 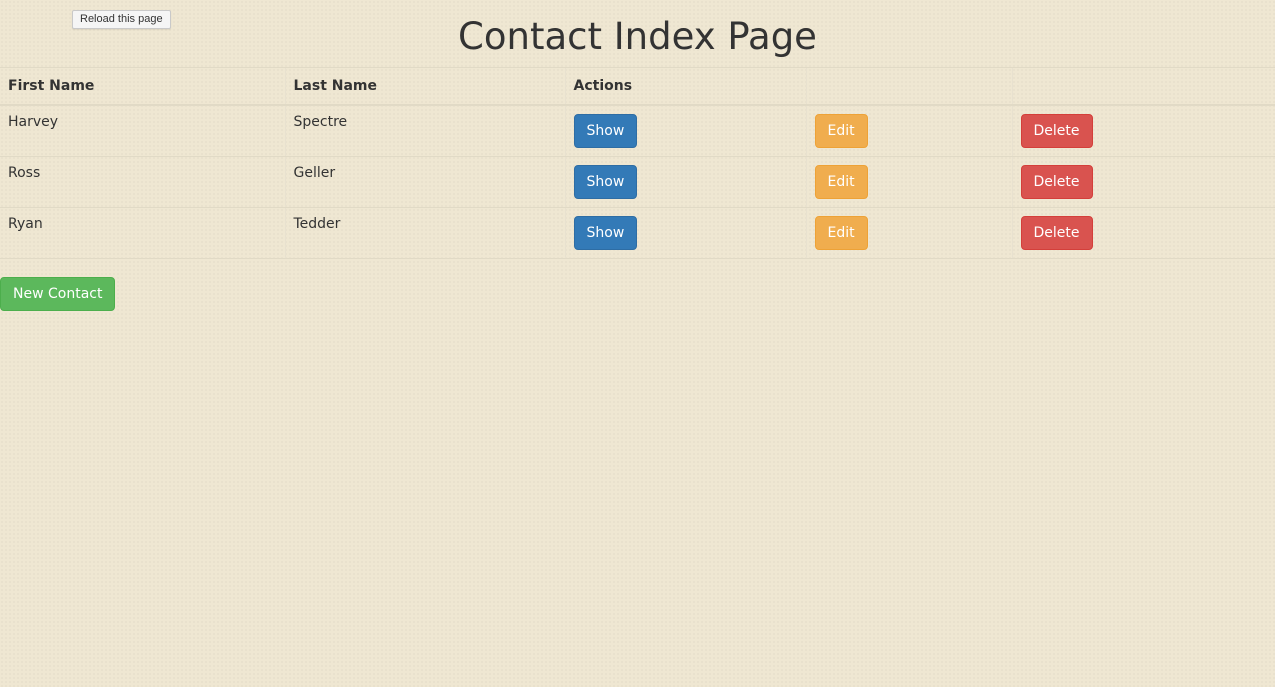 I want to click on cell-last-name: Tedder, so click(x=424, y=233).